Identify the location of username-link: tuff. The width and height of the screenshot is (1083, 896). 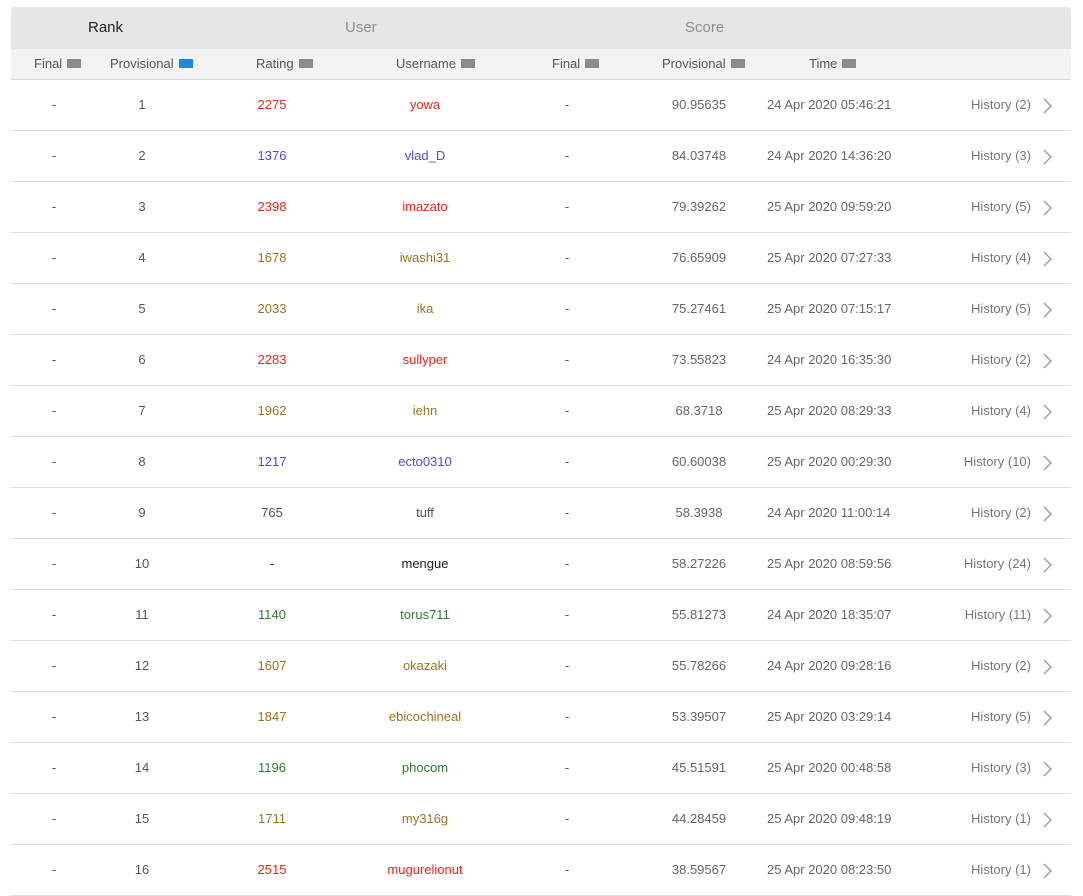
(425, 513).